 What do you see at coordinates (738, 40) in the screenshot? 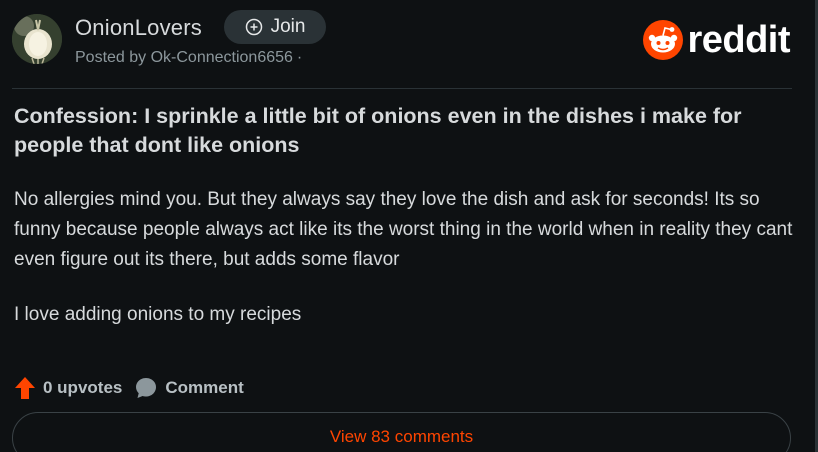
I see `reddit-wordmark: reddit` at bounding box center [738, 40].